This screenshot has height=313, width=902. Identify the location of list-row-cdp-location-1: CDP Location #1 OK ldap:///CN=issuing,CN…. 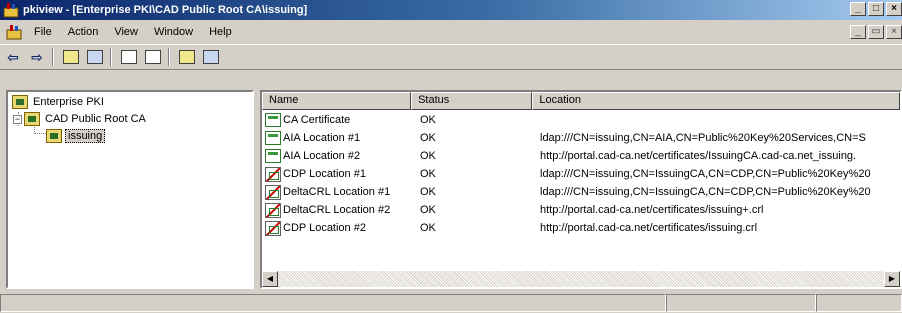
(581, 174).